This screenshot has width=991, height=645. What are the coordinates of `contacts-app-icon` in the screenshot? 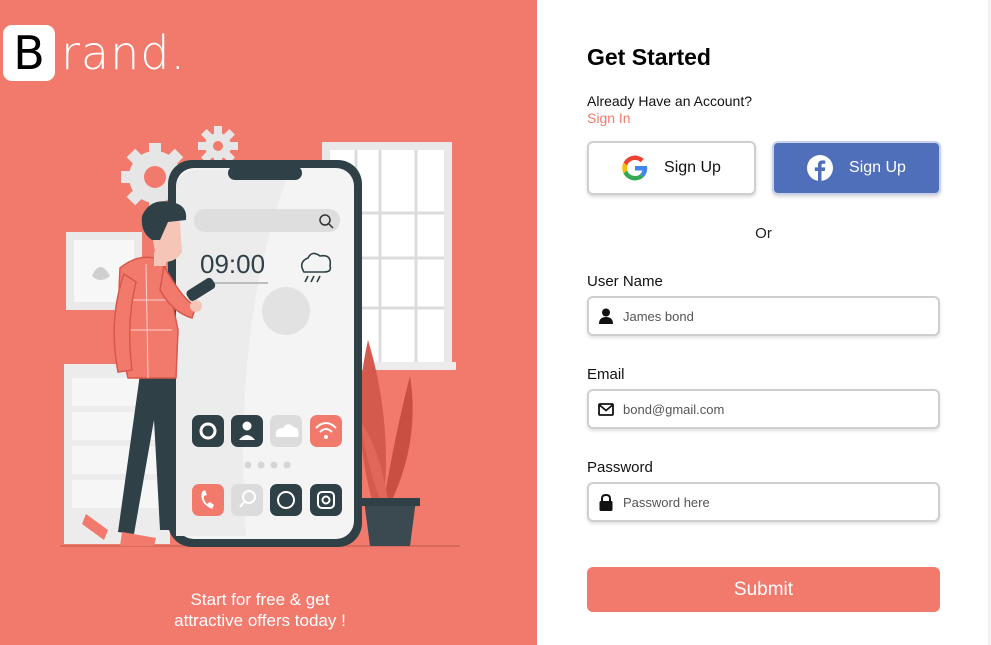 It's located at (247, 431).